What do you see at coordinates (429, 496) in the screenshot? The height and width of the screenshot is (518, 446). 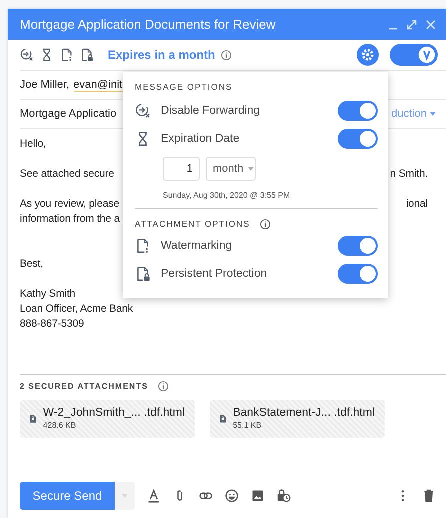 I see `delete-icon` at bounding box center [429, 496].